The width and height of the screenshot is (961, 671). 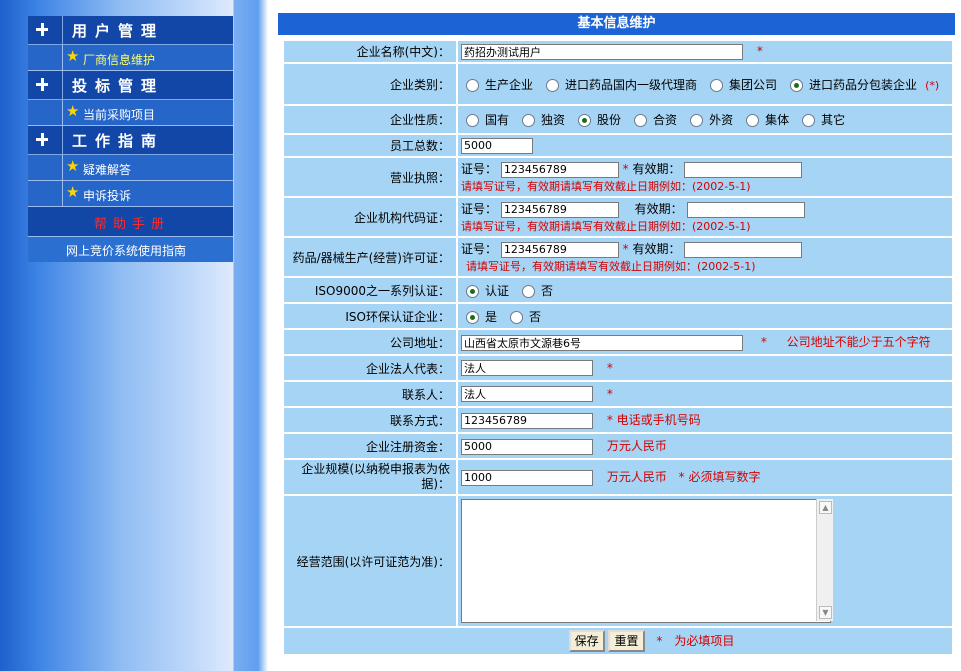 I want to click on scale-hint: * 必须填写数字, so click(x=719, y=477).